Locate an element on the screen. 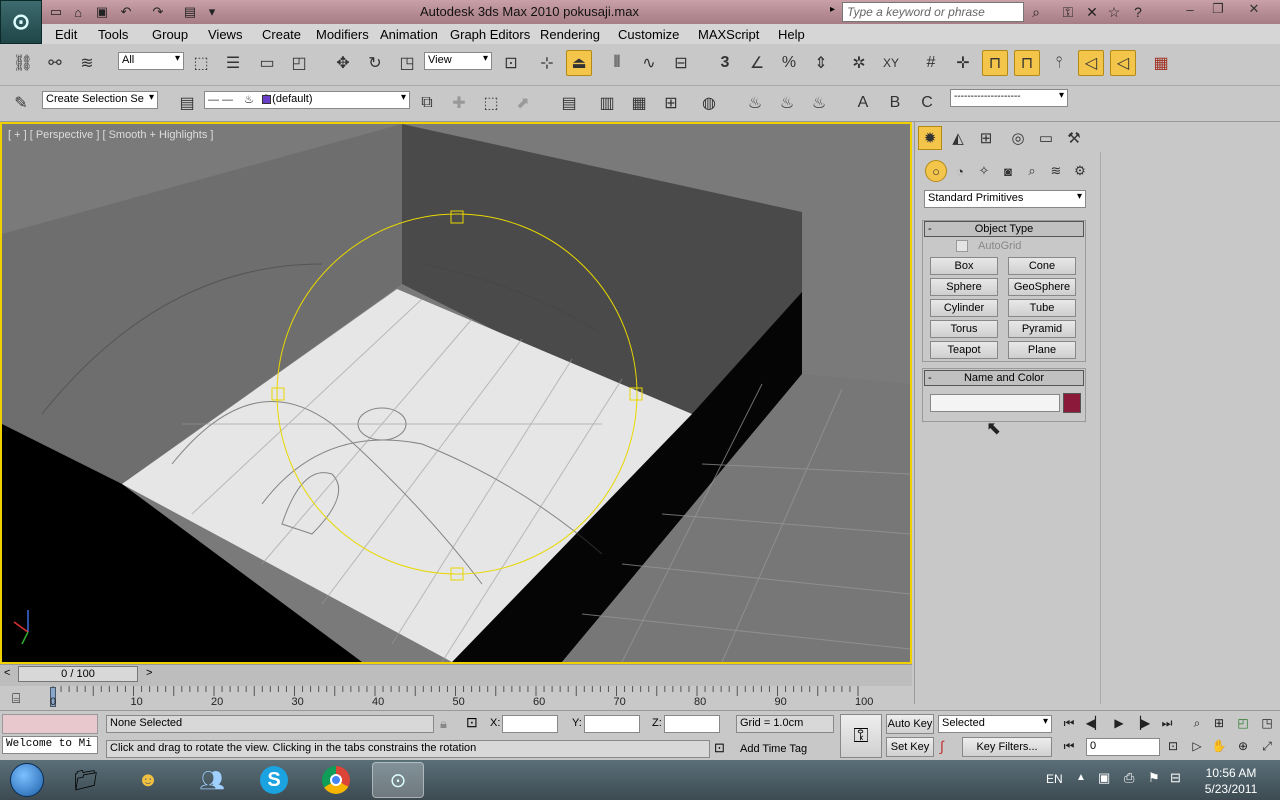 This screenshot has width=1280, height=800. key-mode-dropdown: Selected is located at coordinates (995, 724).